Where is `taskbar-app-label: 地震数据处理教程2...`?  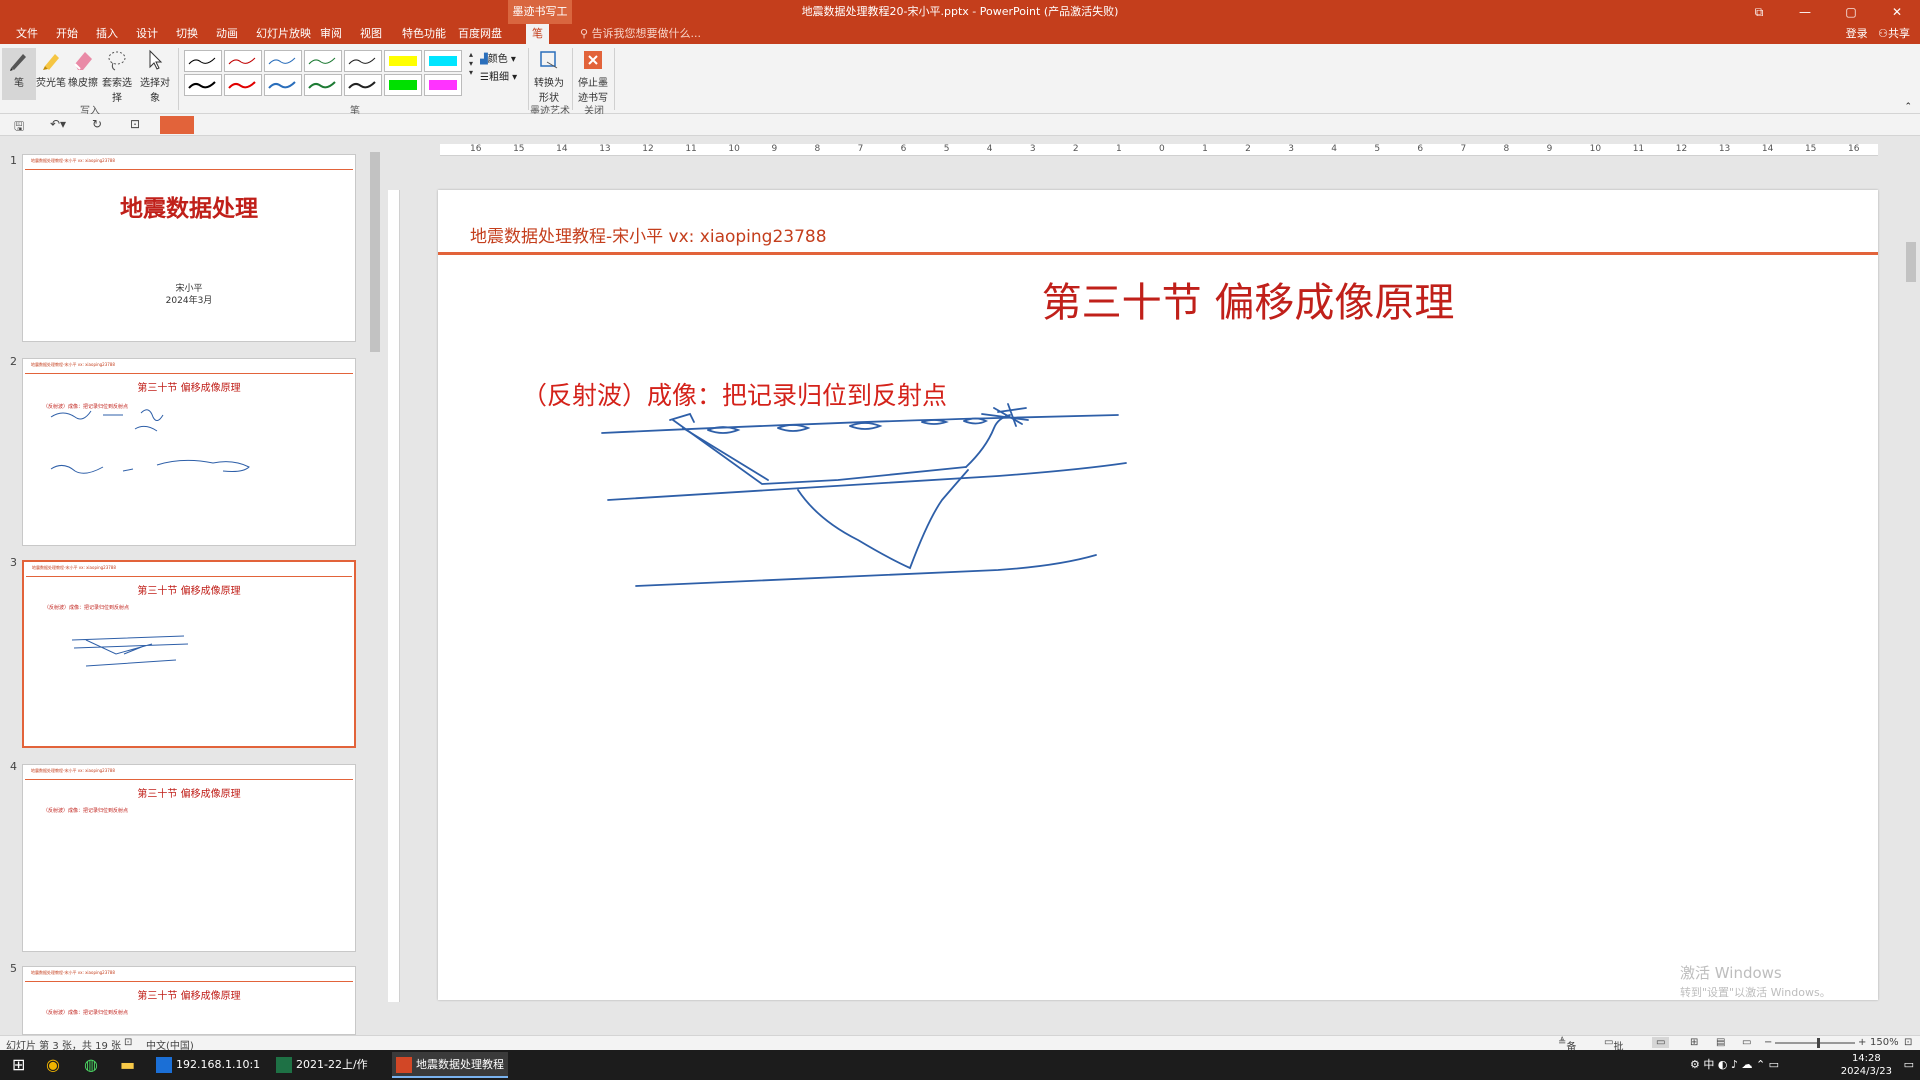 taskbar-app-label: 地震数据处理教程2... is located at coordinates (460, 1064).